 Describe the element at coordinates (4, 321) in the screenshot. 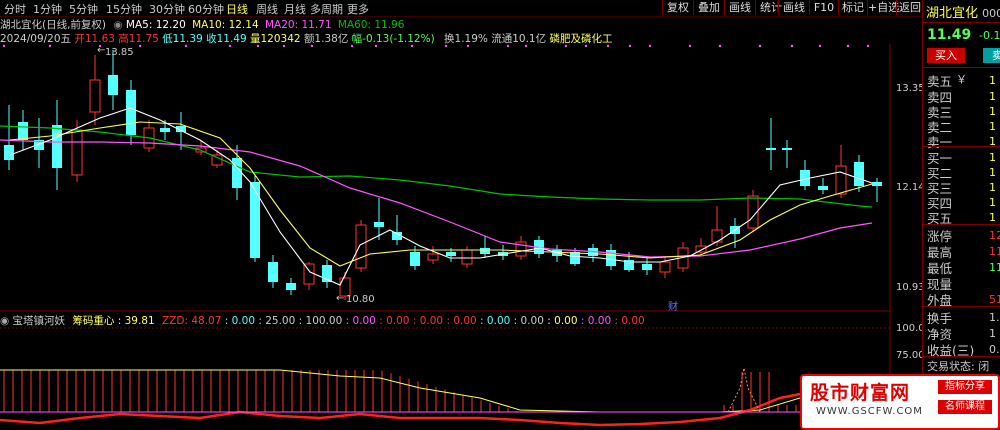

I see `sub-collapse-icon: ◉` at that location.